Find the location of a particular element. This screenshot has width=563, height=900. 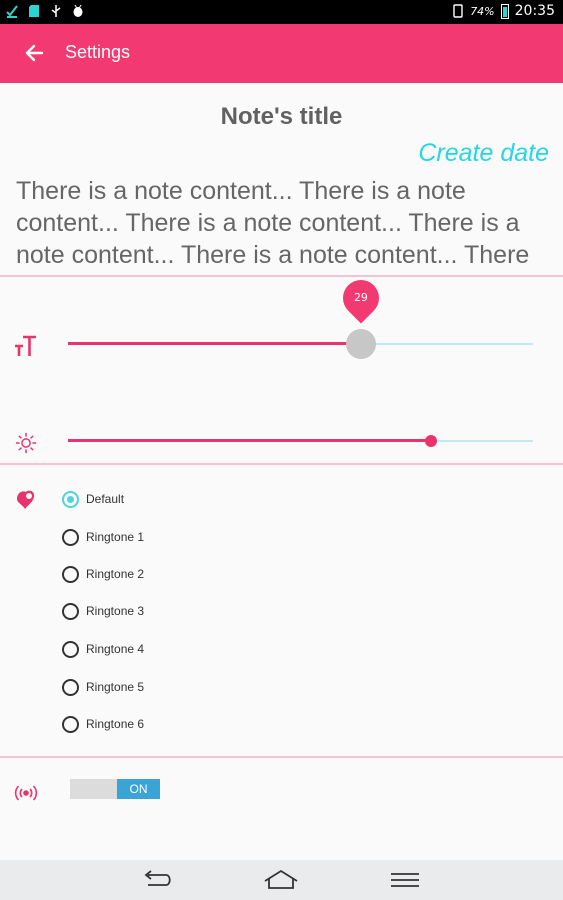

menu-nav-icon is located at coordinates (405, 880).